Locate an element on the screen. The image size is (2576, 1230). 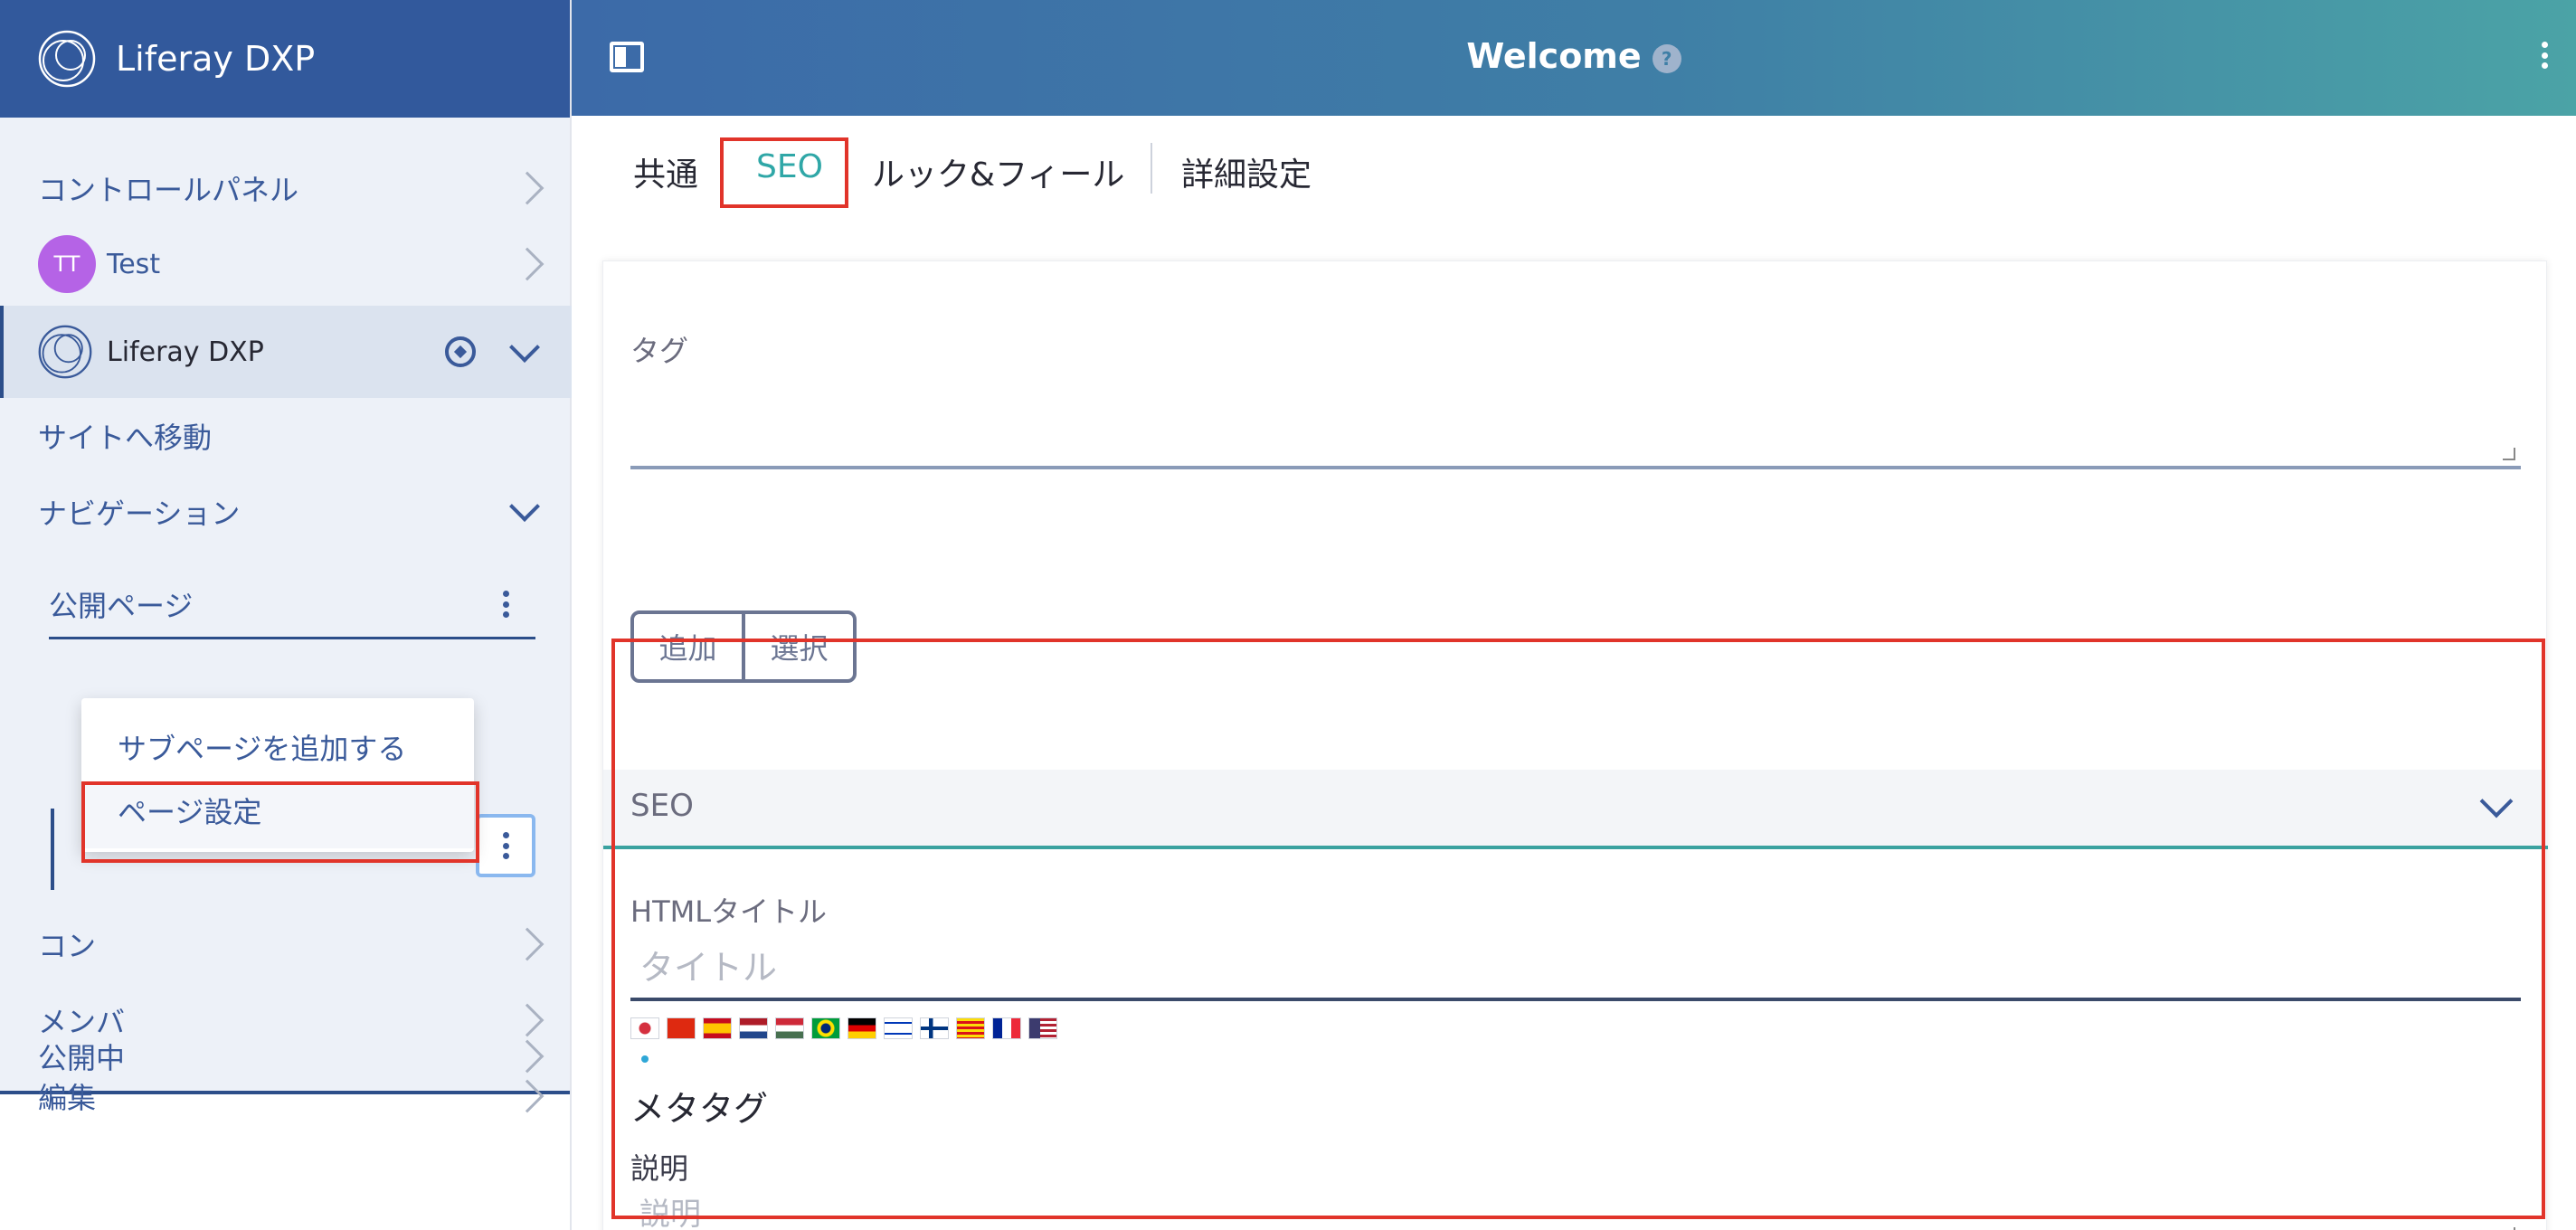
site-logo-icon is located at coordinates (65, 352).